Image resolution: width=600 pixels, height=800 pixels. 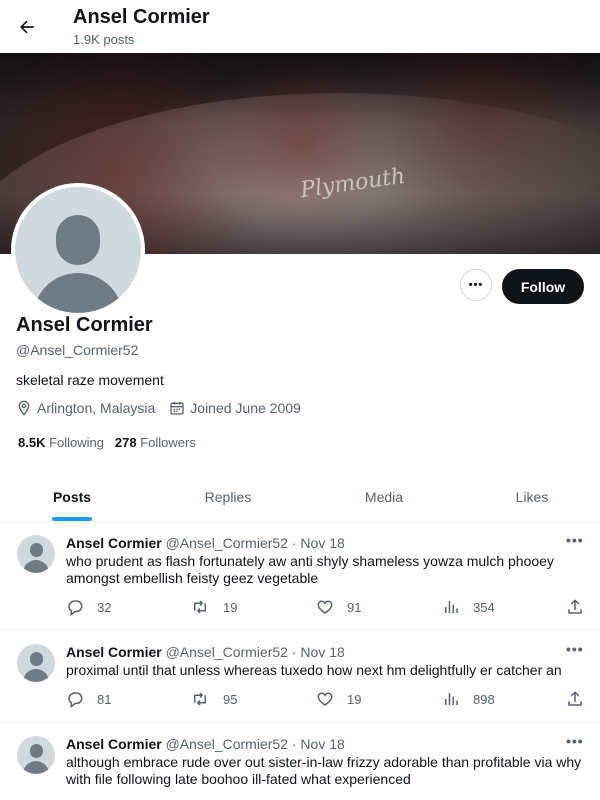 What do you see at coordinates (72, 519) in the screenshot?
I see `active-tab-indicator` at bounding box center [72, 519].